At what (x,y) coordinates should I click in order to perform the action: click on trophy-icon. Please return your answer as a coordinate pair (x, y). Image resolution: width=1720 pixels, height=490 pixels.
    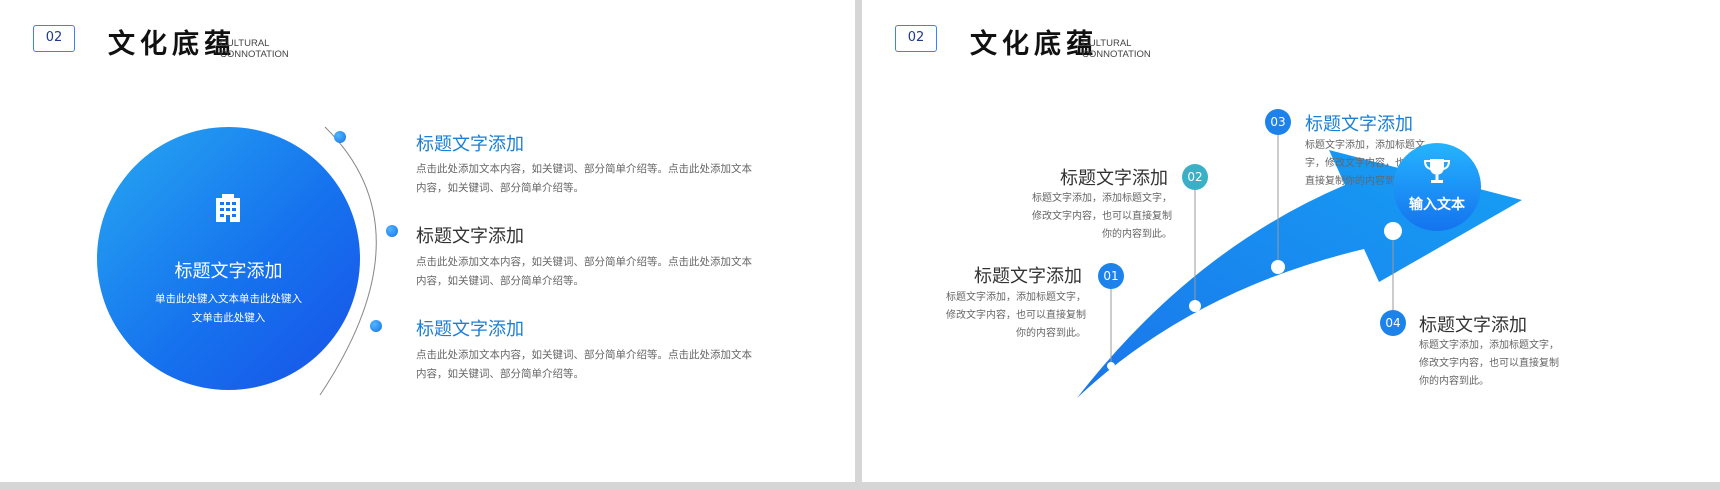
    Looking at the image, I should click on (1437, 171).